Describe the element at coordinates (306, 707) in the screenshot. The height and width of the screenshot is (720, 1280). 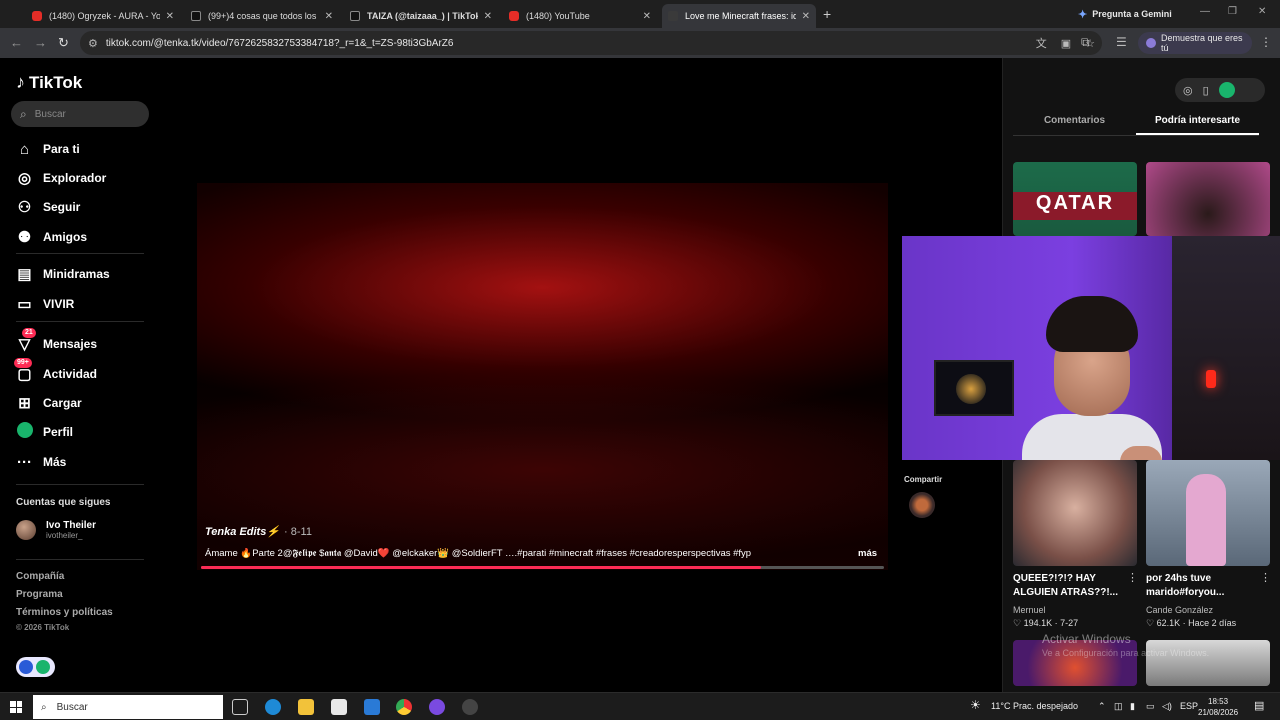
I see `file-explorer-icon` at that location.